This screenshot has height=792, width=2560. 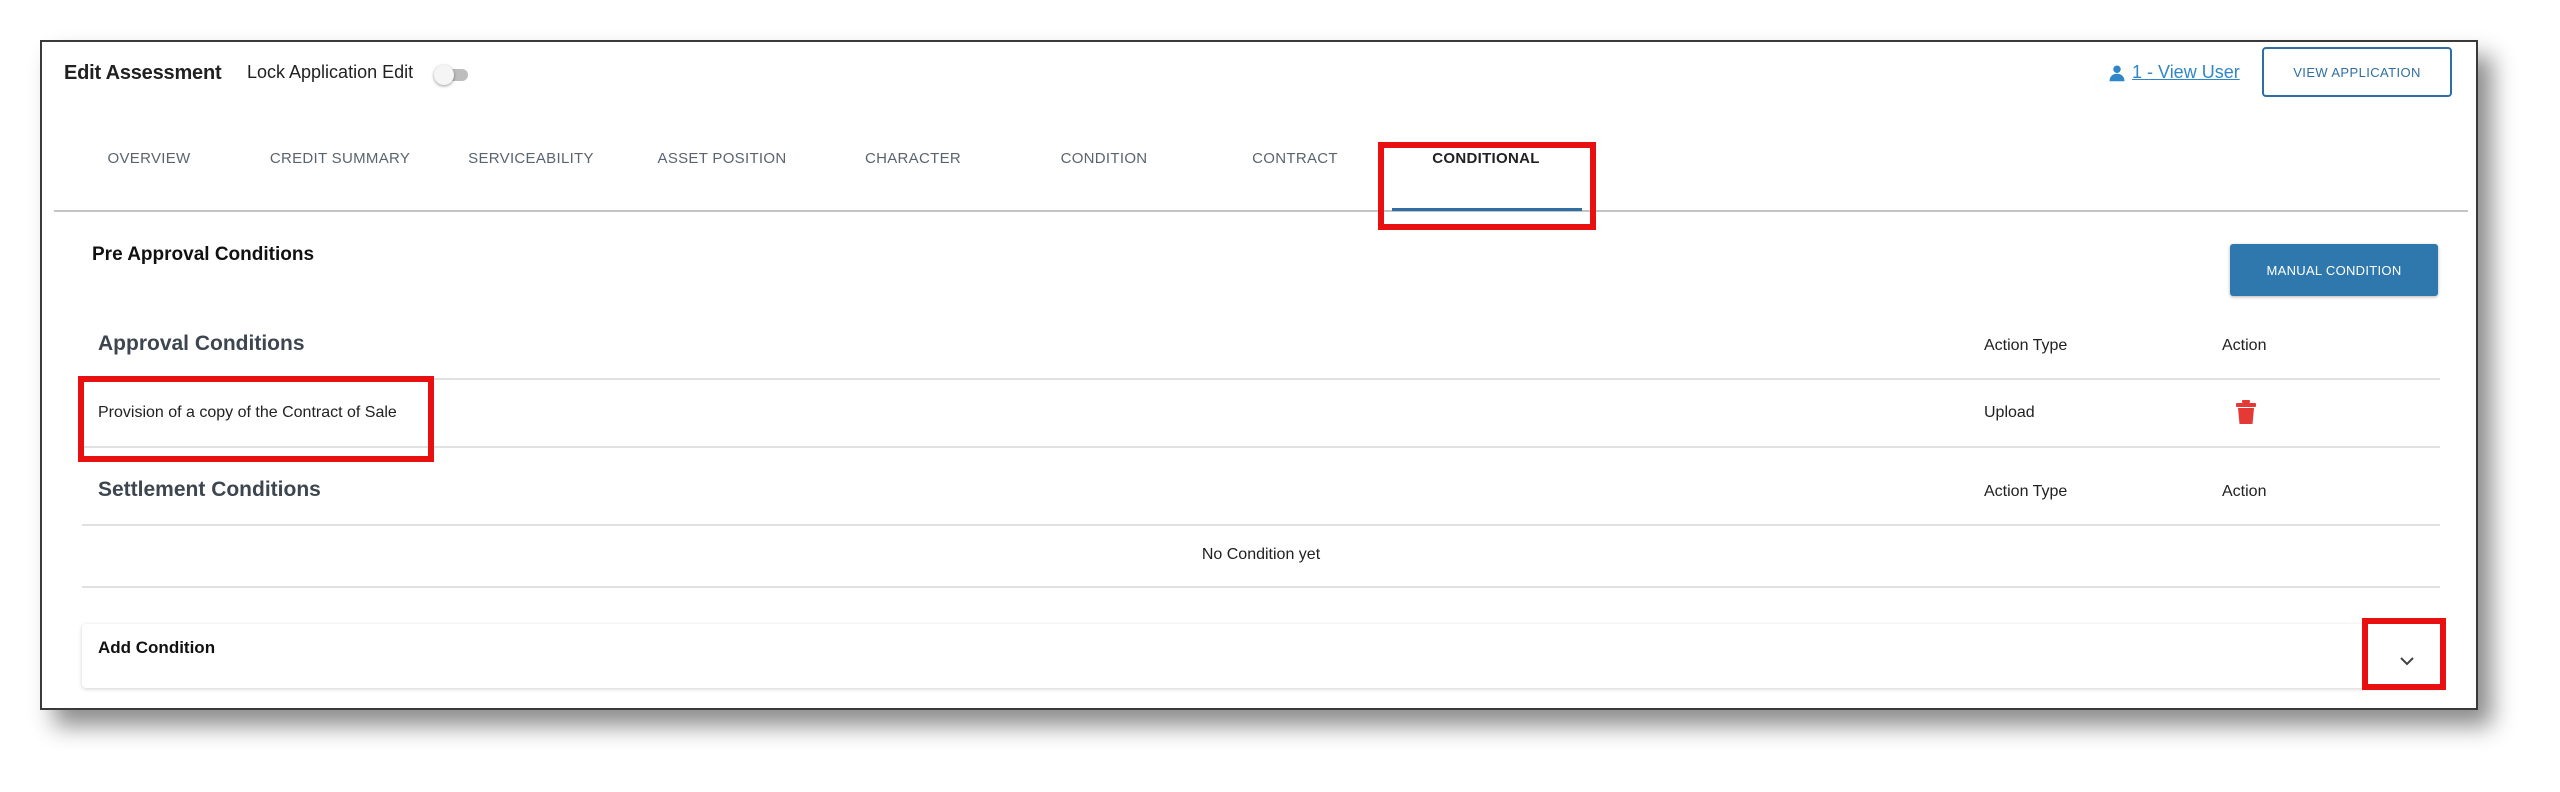 I want to click on approval-header-divider, so click(x=1261, y=379).